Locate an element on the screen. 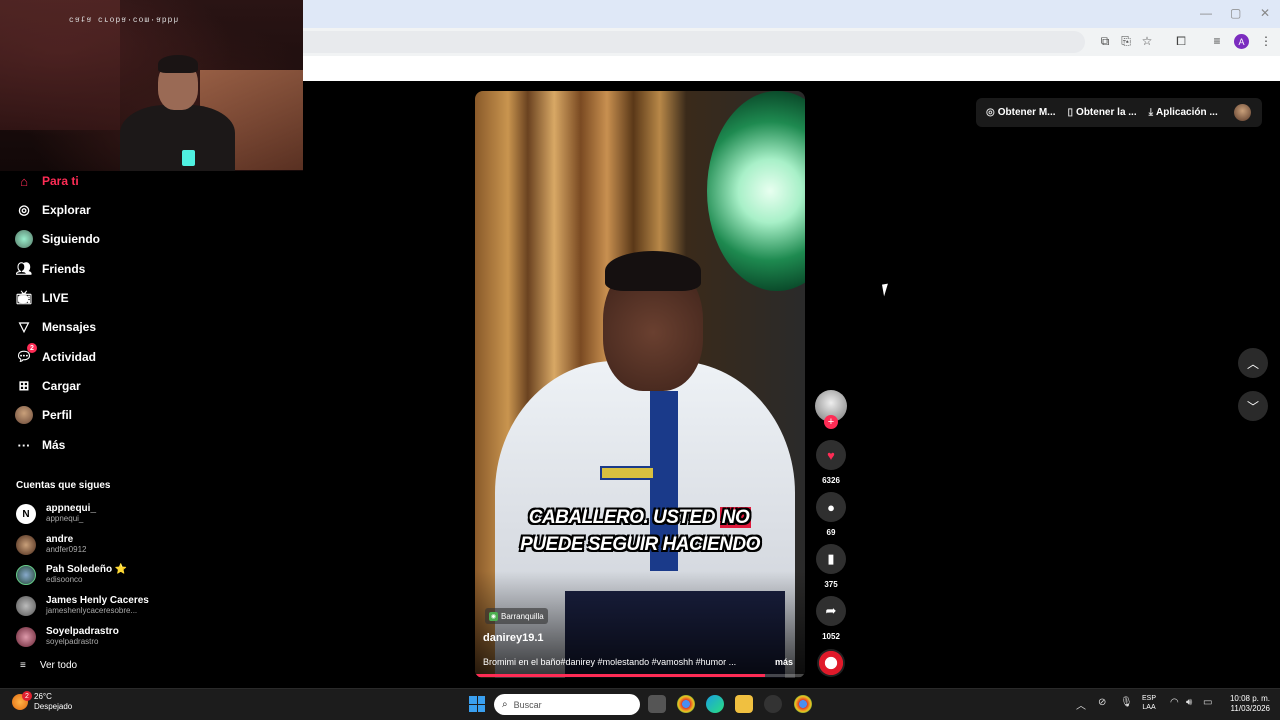 The width and height of the screenshot is (1280, 720). video-author: danirey19.1 is located at coordinates (513, 638).